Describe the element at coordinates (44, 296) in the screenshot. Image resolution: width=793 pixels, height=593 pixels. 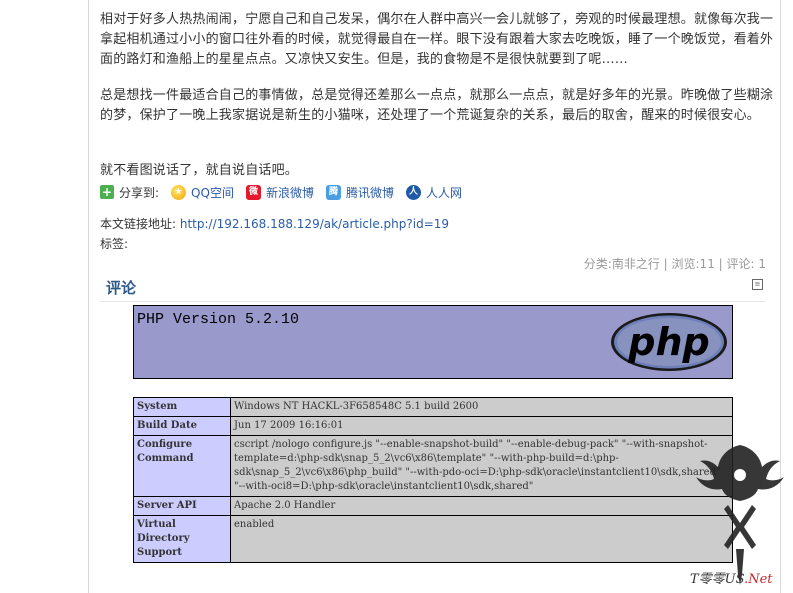
I see `left-margin` at that location.